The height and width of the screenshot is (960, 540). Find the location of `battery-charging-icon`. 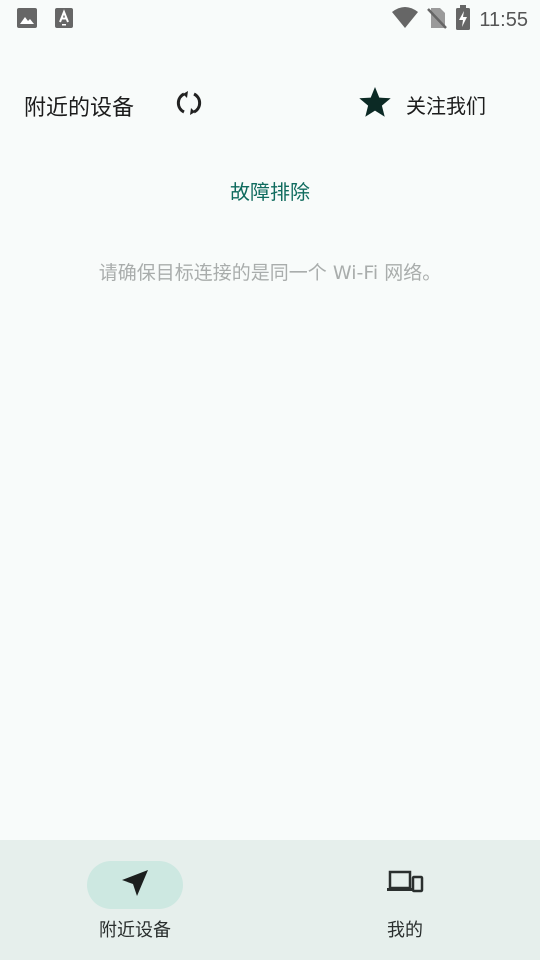

battery-charging-icon is located at coordinates (463, 20).